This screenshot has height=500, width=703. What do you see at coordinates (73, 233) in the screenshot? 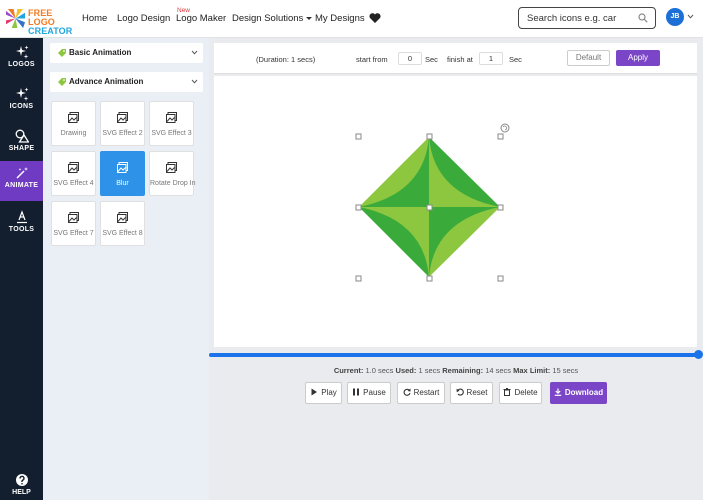
I see `effect-label: SVG Effect 7` at bounding box center [73, 233].